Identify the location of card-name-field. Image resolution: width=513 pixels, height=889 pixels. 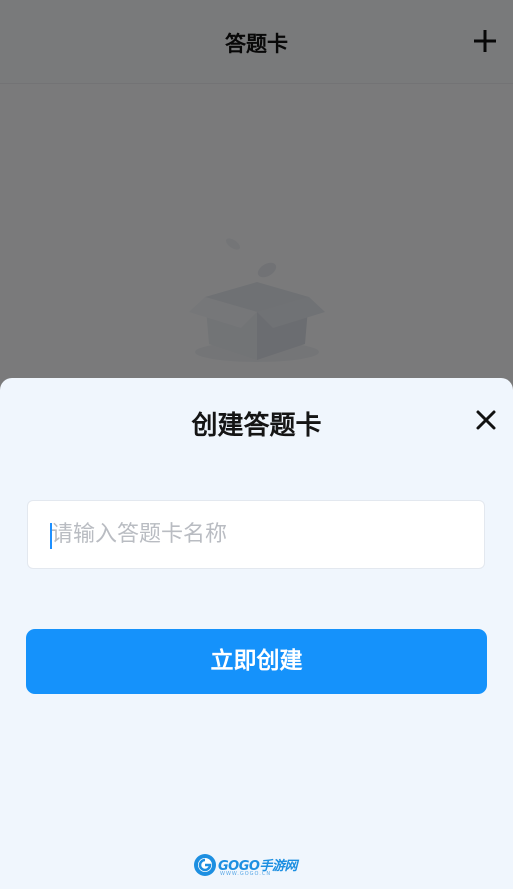
(256, 534).